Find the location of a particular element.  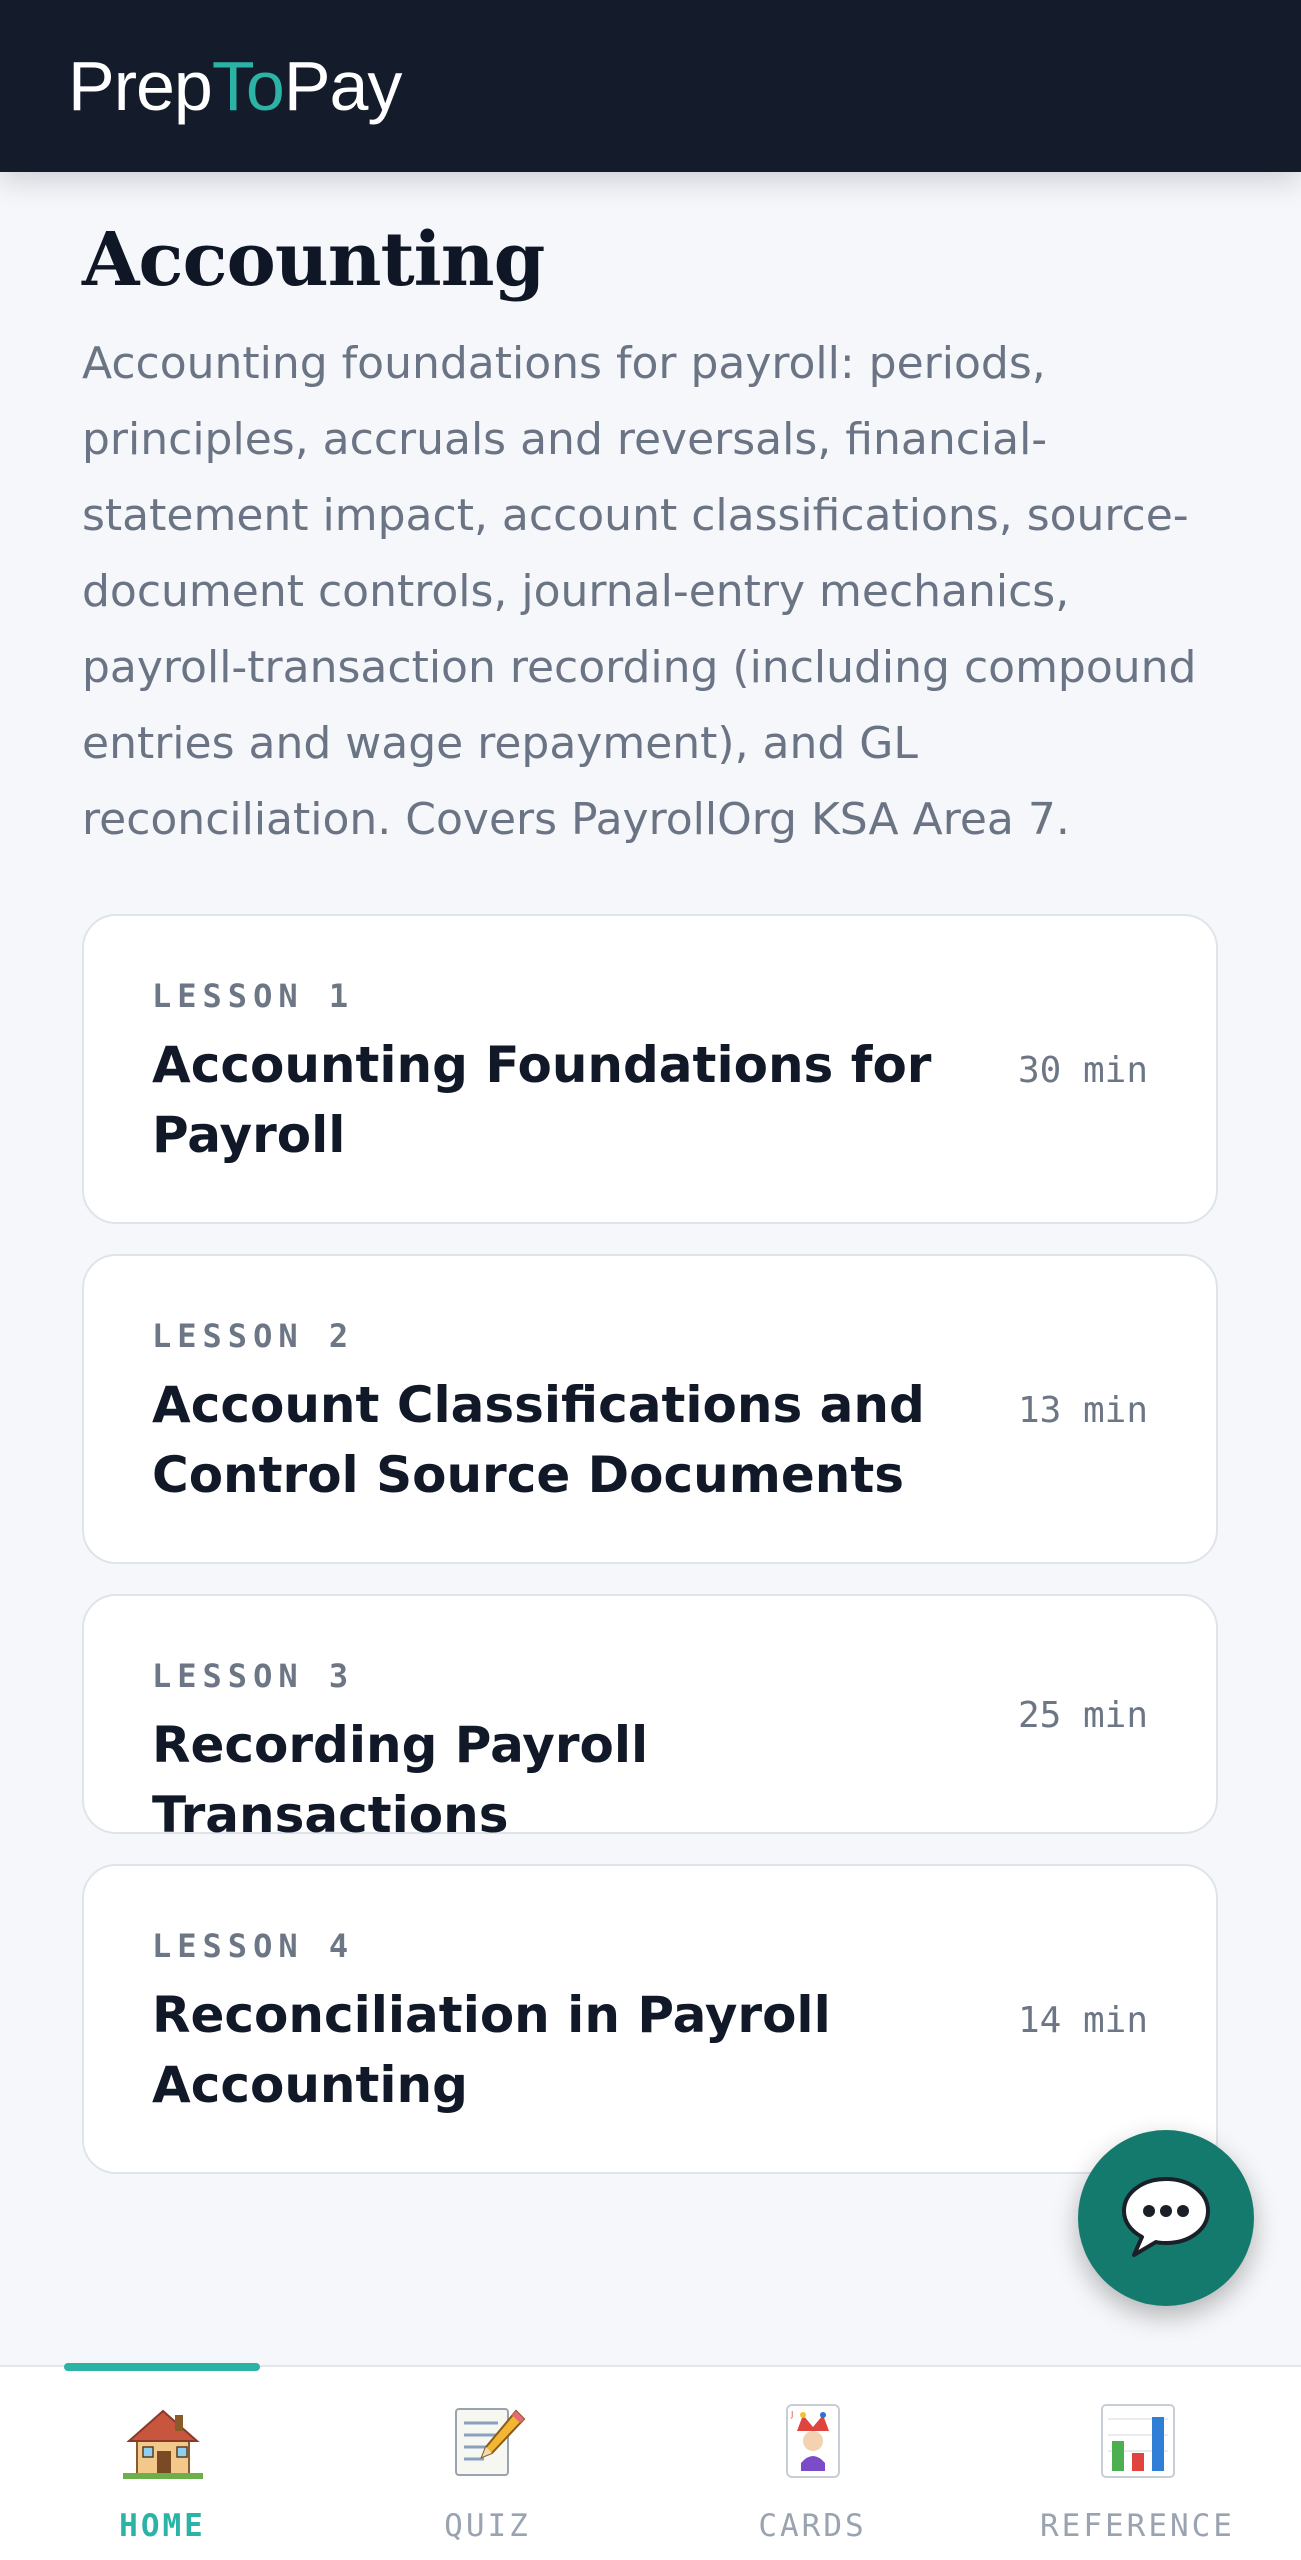

nav-tab-reference: REFERENCE is located at coordinates (1137, 2463).